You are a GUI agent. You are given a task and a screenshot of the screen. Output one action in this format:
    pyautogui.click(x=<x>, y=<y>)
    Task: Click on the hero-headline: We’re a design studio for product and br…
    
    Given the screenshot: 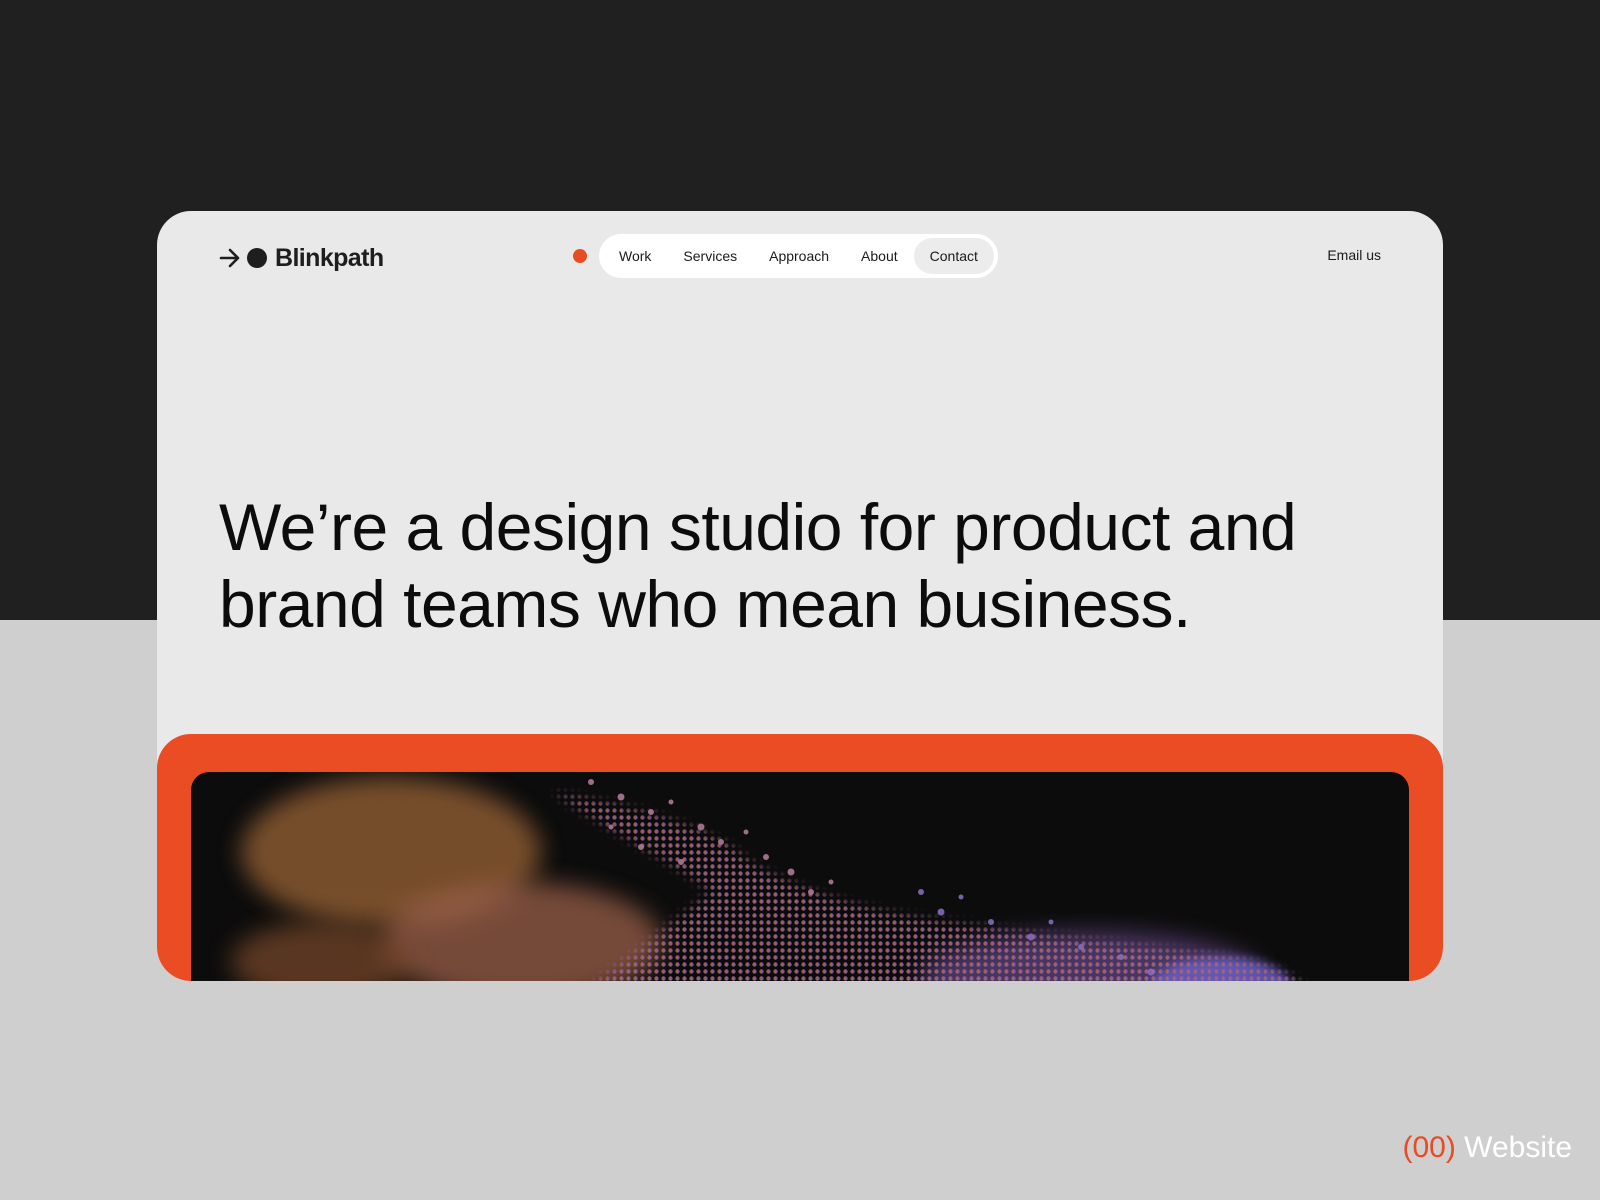 What is the action you would take?
    pyautogui.click(x=758, y=565)
    